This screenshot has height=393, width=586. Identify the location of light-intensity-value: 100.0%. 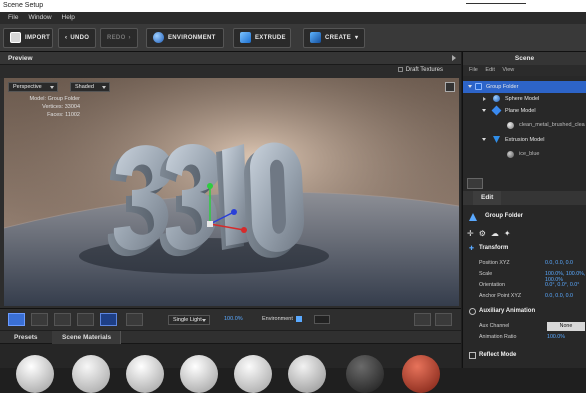
(233, 319).